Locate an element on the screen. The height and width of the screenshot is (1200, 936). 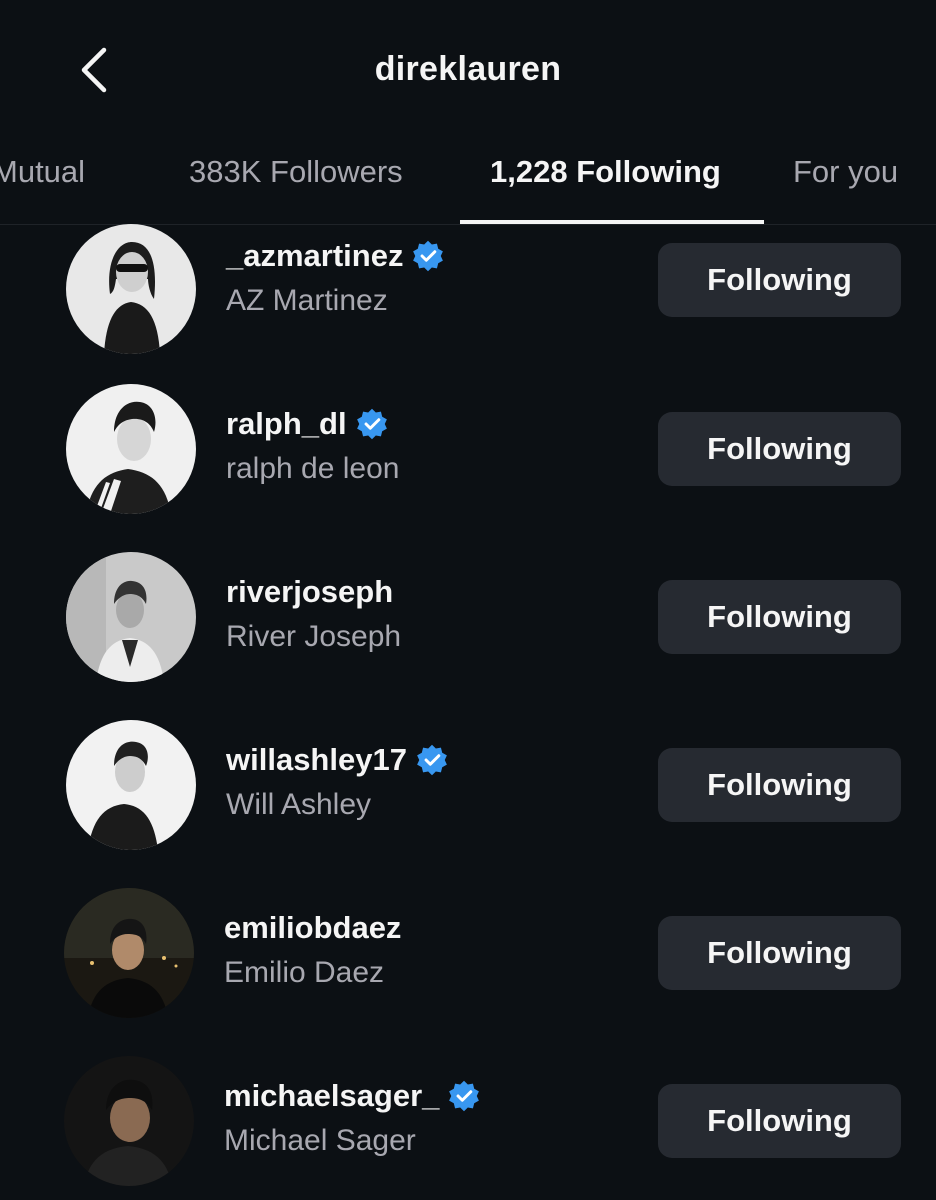
username-text: ralph_dl is located at coordinates (286, 423).